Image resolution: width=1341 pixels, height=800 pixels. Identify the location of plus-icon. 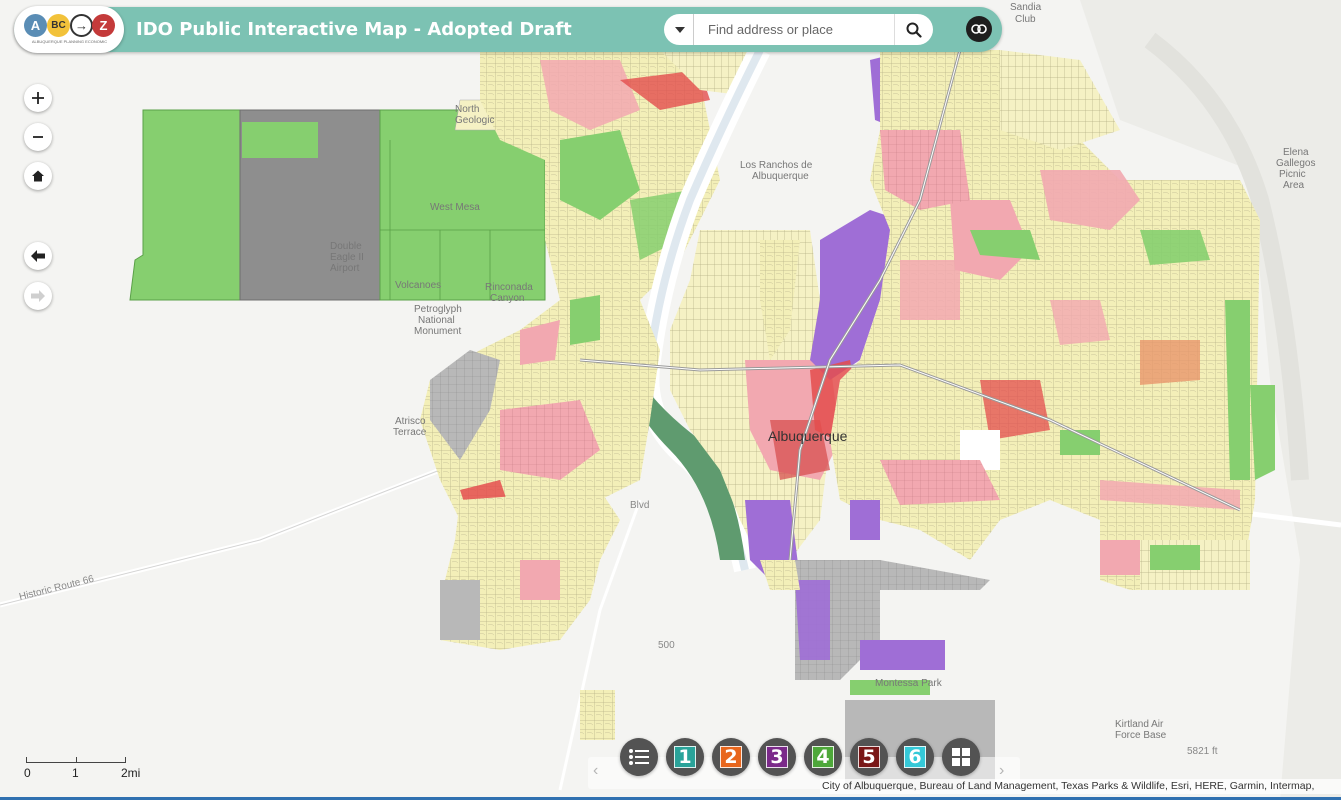
(38, 98).